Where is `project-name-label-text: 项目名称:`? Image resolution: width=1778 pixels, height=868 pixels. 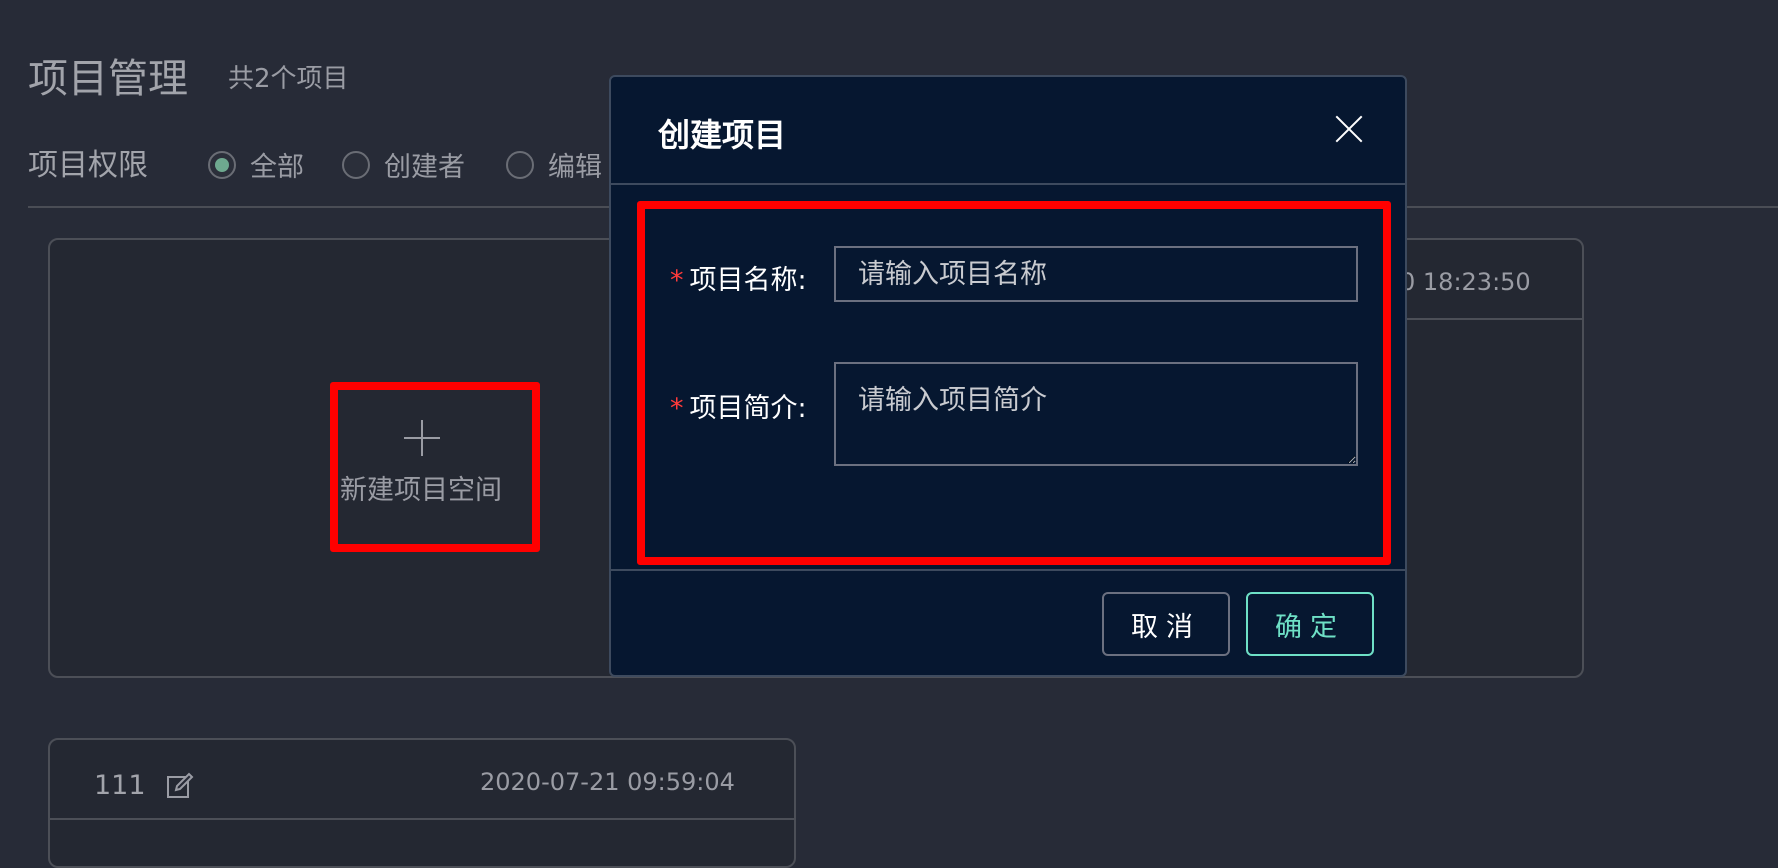 project-name-label-text: 项目名称: is located at coordinates (748, 280).